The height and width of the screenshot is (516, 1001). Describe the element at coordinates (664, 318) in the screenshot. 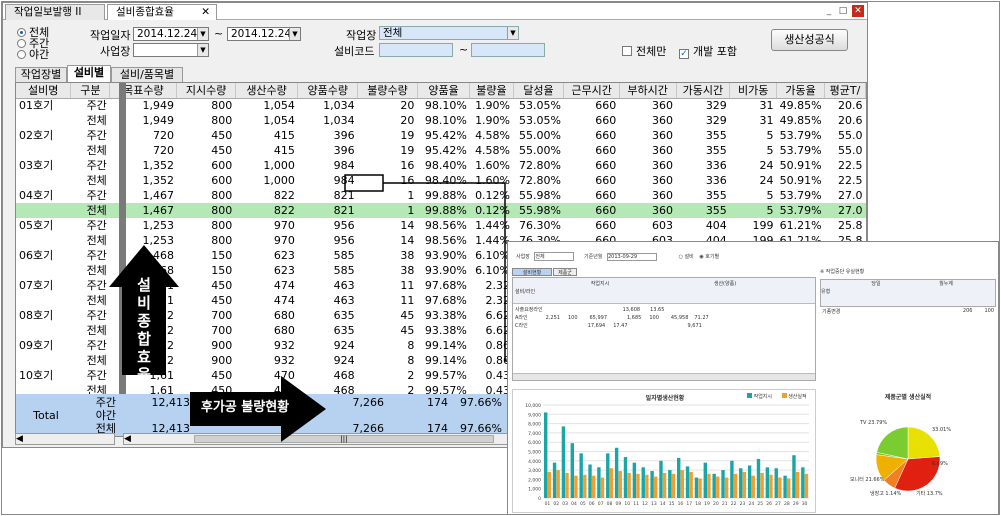

I see `inset-row: A라인 2,251 100 65,997 1,685 100 45,958 71.27` at that location.